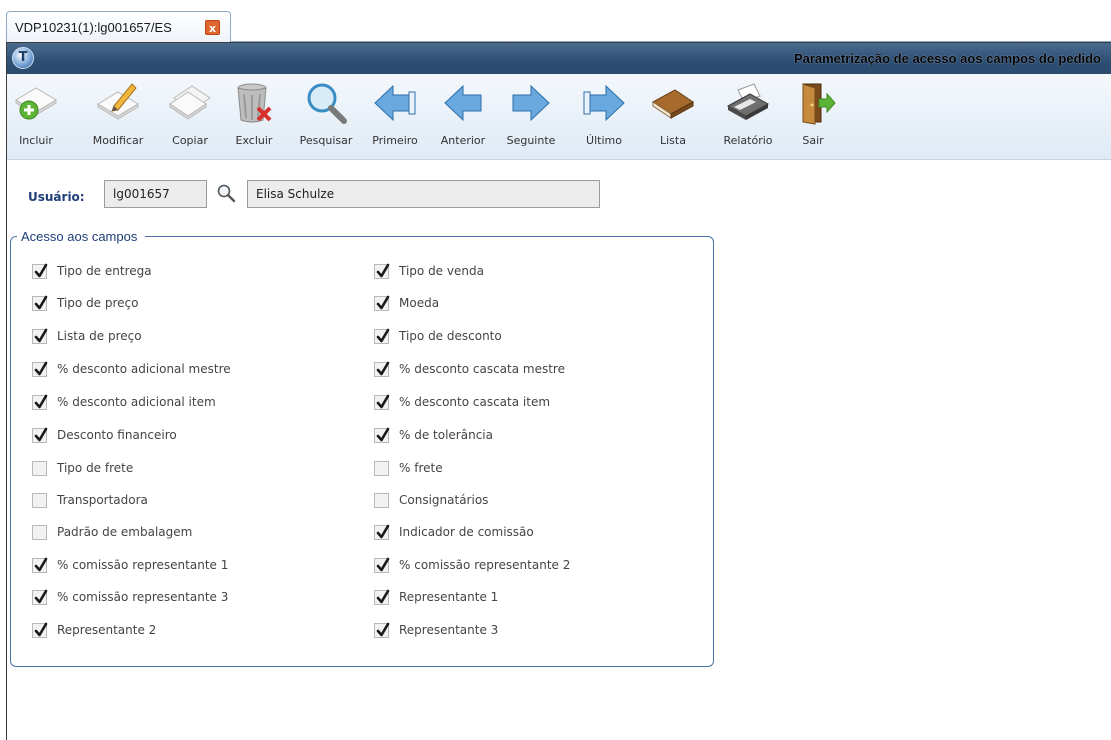  Describe the element at coordinates (673, 113) in the screenshot. I see `list-button: Lista` at that location.